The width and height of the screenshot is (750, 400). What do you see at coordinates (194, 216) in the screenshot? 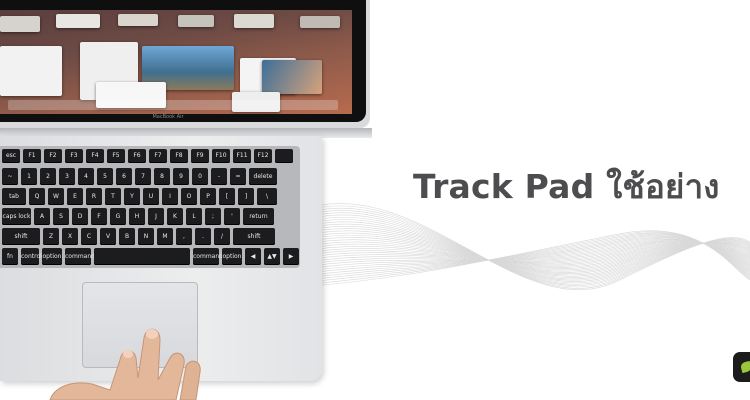
I see `keyboard-key: L` at bounding box center [194, 216].